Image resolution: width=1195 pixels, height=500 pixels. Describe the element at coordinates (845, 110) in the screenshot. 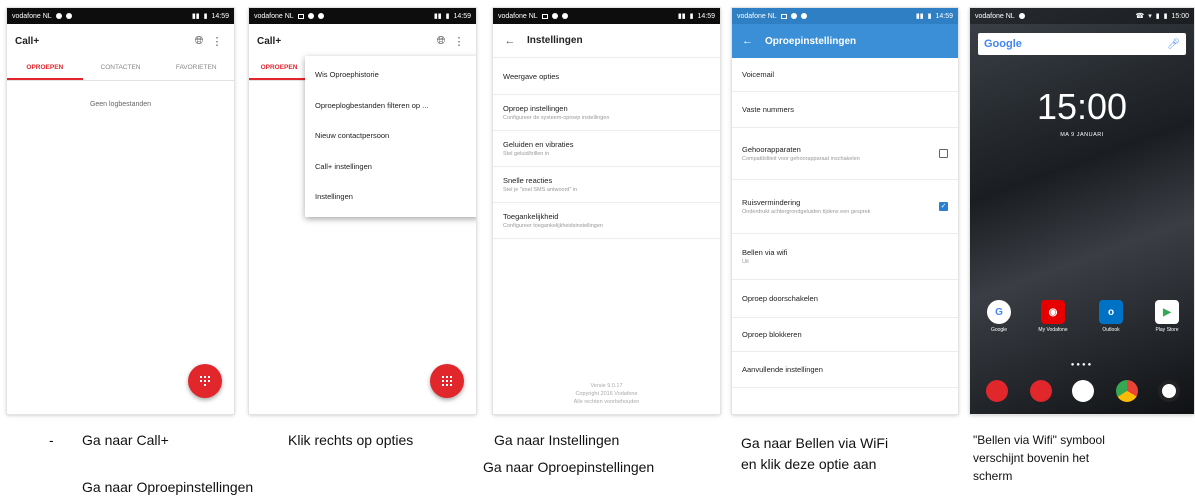

I see `settings-row-vaste-nummers: Vaste nummers` at that location.